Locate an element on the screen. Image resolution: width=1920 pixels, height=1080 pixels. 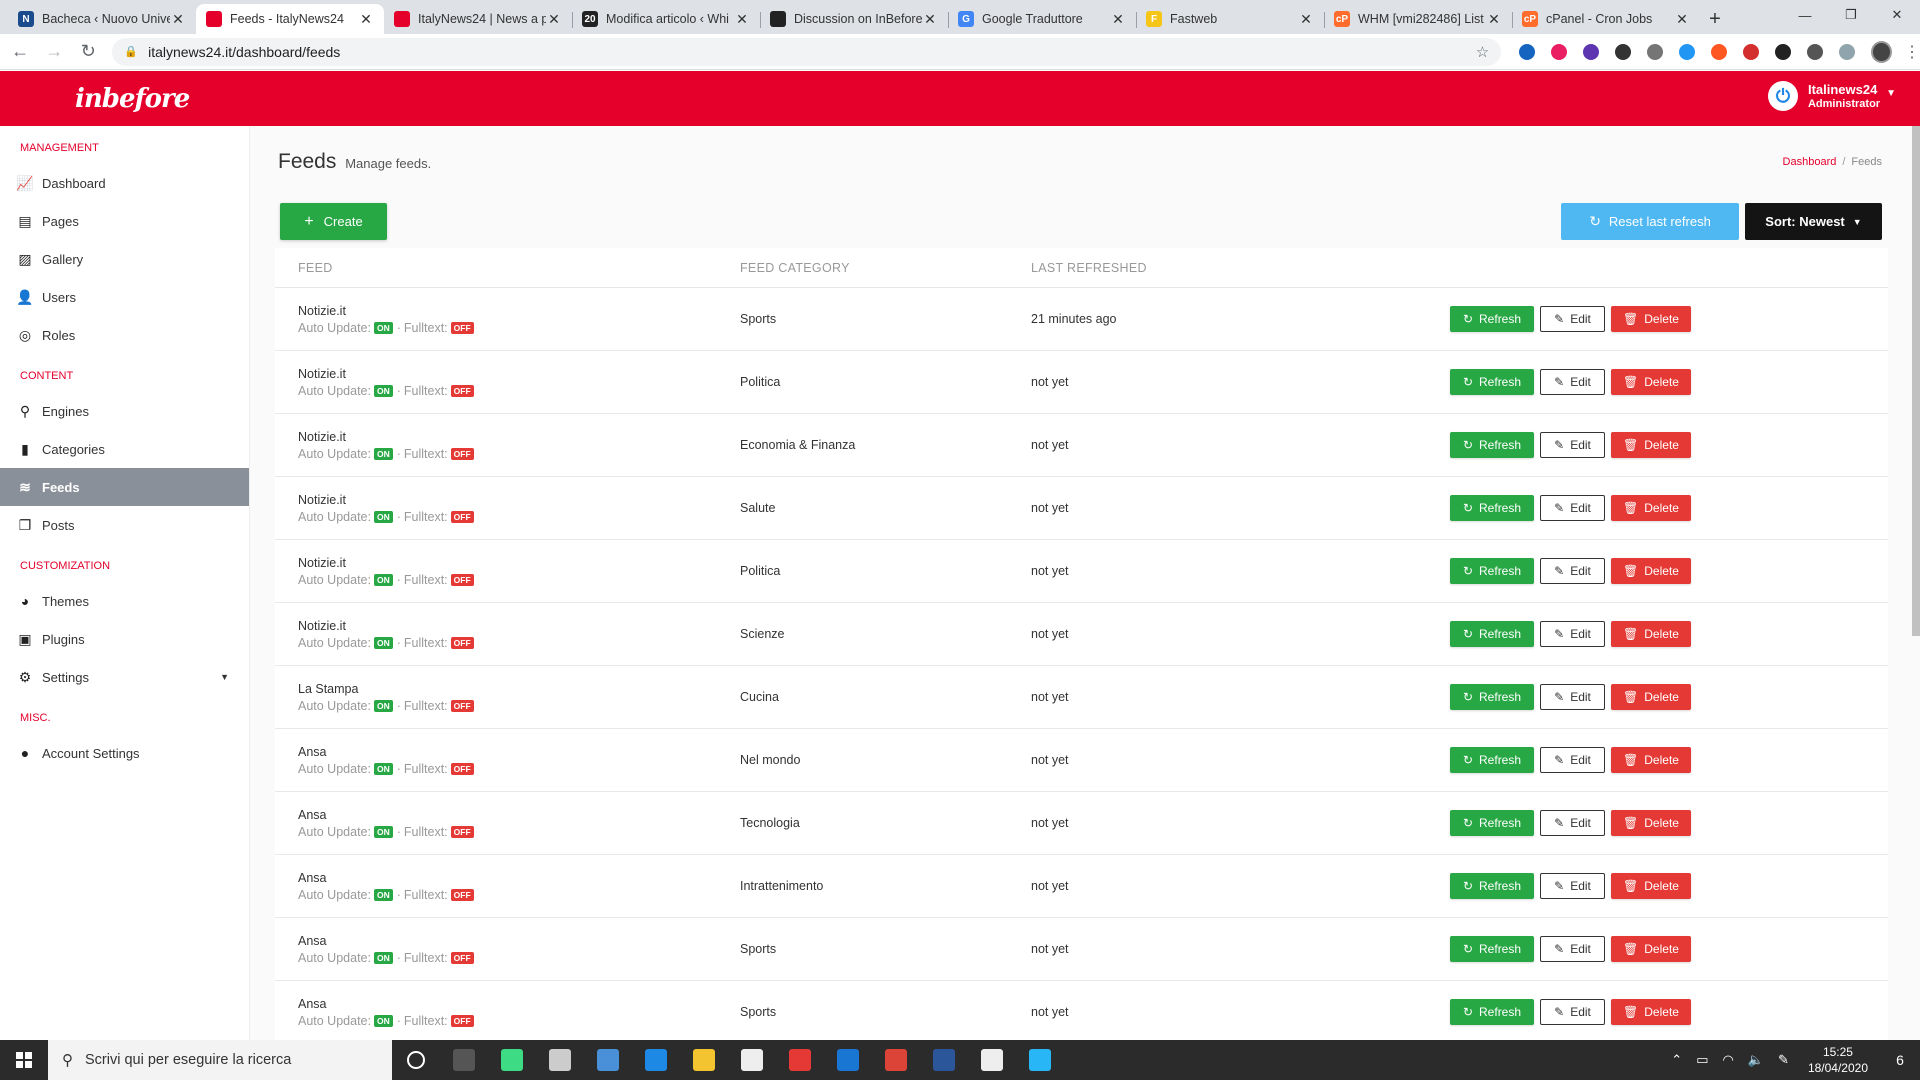
sidebar-item-dashboard: 📈 Dashboard is located at coordinates (124, 183).